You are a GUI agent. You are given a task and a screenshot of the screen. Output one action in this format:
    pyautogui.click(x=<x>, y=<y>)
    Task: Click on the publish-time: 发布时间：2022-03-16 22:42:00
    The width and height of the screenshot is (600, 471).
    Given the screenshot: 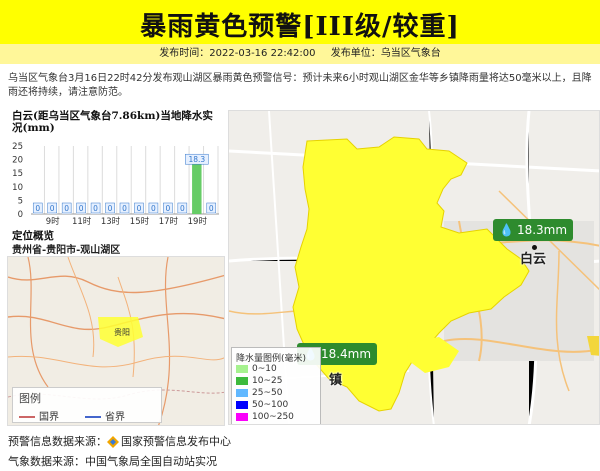 What is the action you would take?
    pyautogui.click(x=237, y=53)
    